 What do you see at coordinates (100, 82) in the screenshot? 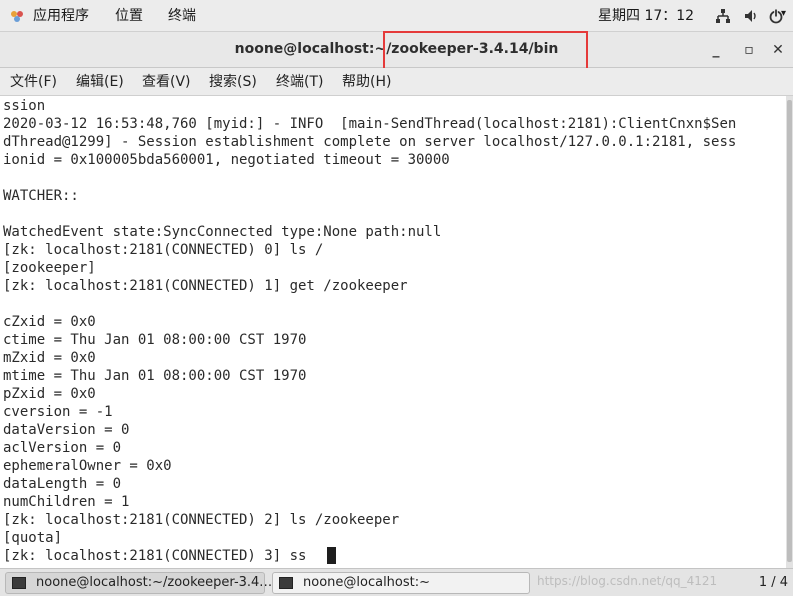
I see `menu-edit: 编辑(E)` at bounding box center [100, 82].